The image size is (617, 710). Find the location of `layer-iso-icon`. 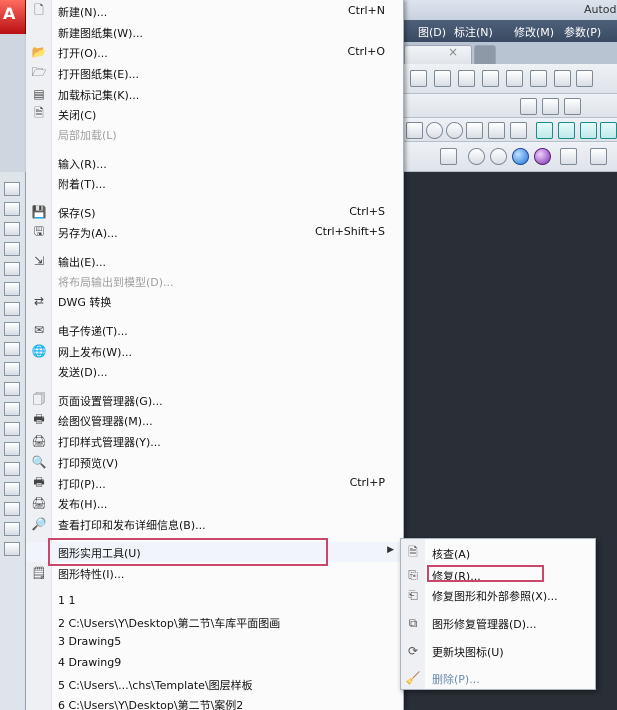

layer-iso-icon is located at coordinates (572, 106).